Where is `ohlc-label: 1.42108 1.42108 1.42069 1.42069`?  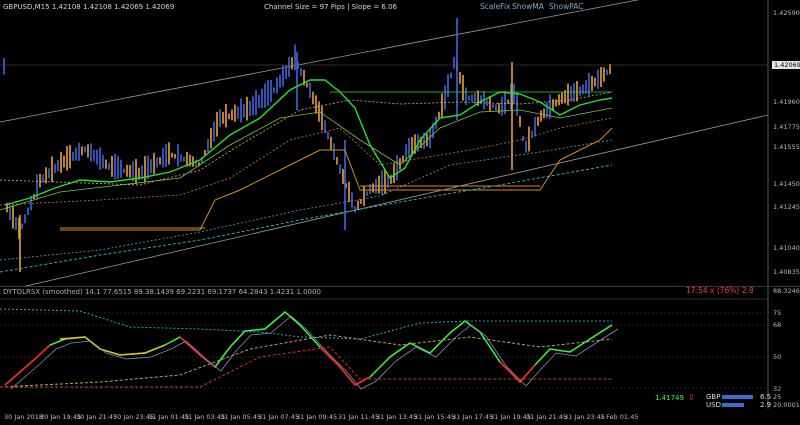 ohlc-label: 1.42108 1.42108 1.42069 1.42069 is located at coordinates (113, 7).